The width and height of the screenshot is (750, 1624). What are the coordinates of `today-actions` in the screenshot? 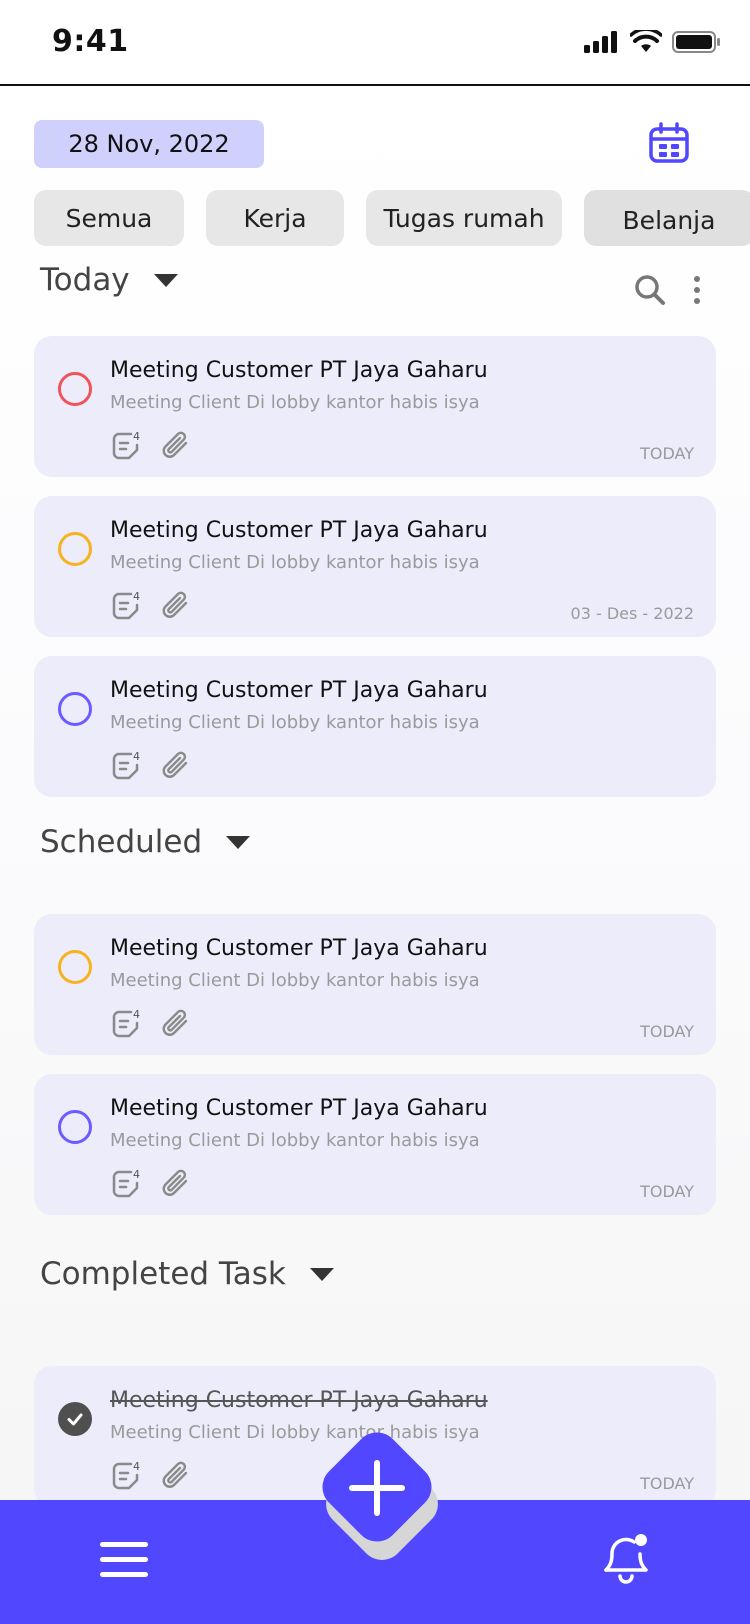 It's located at (668, 290).